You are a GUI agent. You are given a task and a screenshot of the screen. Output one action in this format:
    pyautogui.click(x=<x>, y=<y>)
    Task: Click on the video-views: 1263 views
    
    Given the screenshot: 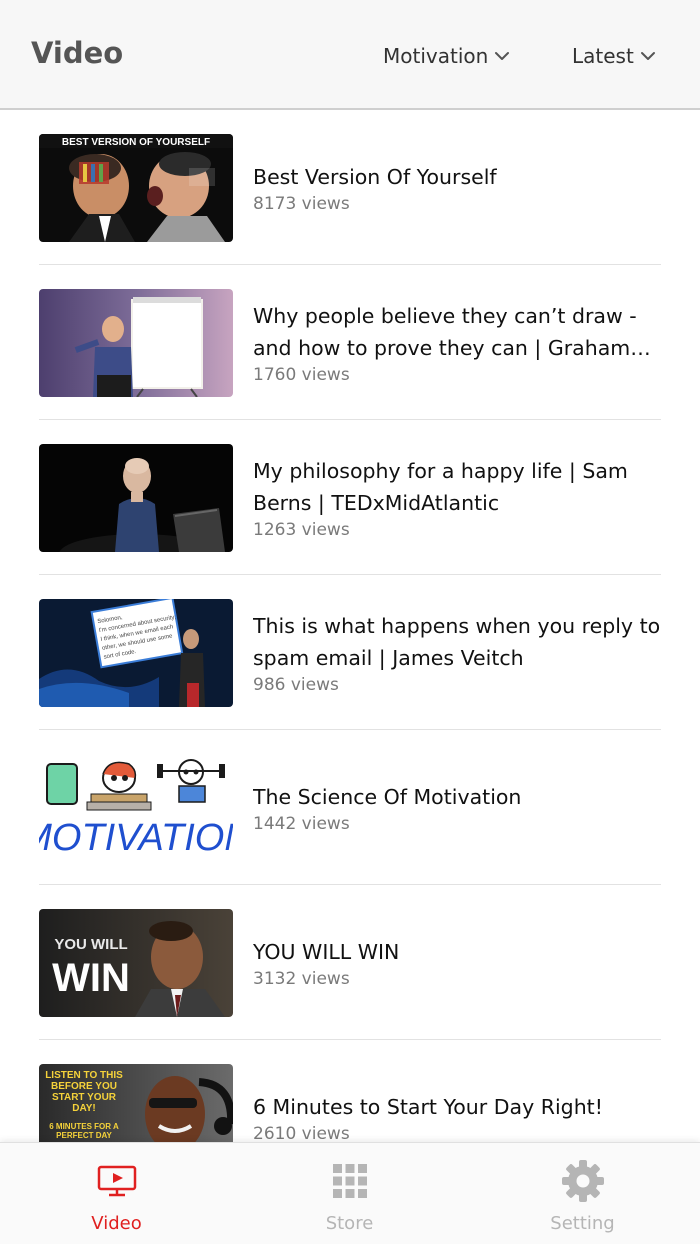 What is the action you would take?
    pyautogui.click(x=301, y=530)
    